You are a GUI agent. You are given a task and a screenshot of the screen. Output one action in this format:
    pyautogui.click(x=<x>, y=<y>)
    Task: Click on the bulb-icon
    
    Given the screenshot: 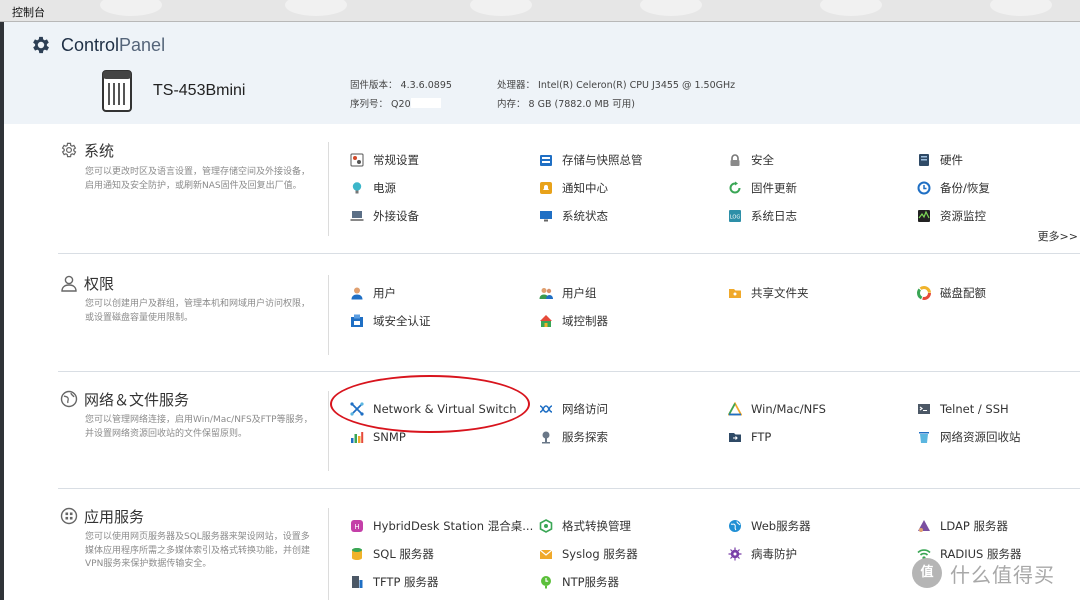 What is the action you would take?
    pyautogui.click(x=357, y=188)
    